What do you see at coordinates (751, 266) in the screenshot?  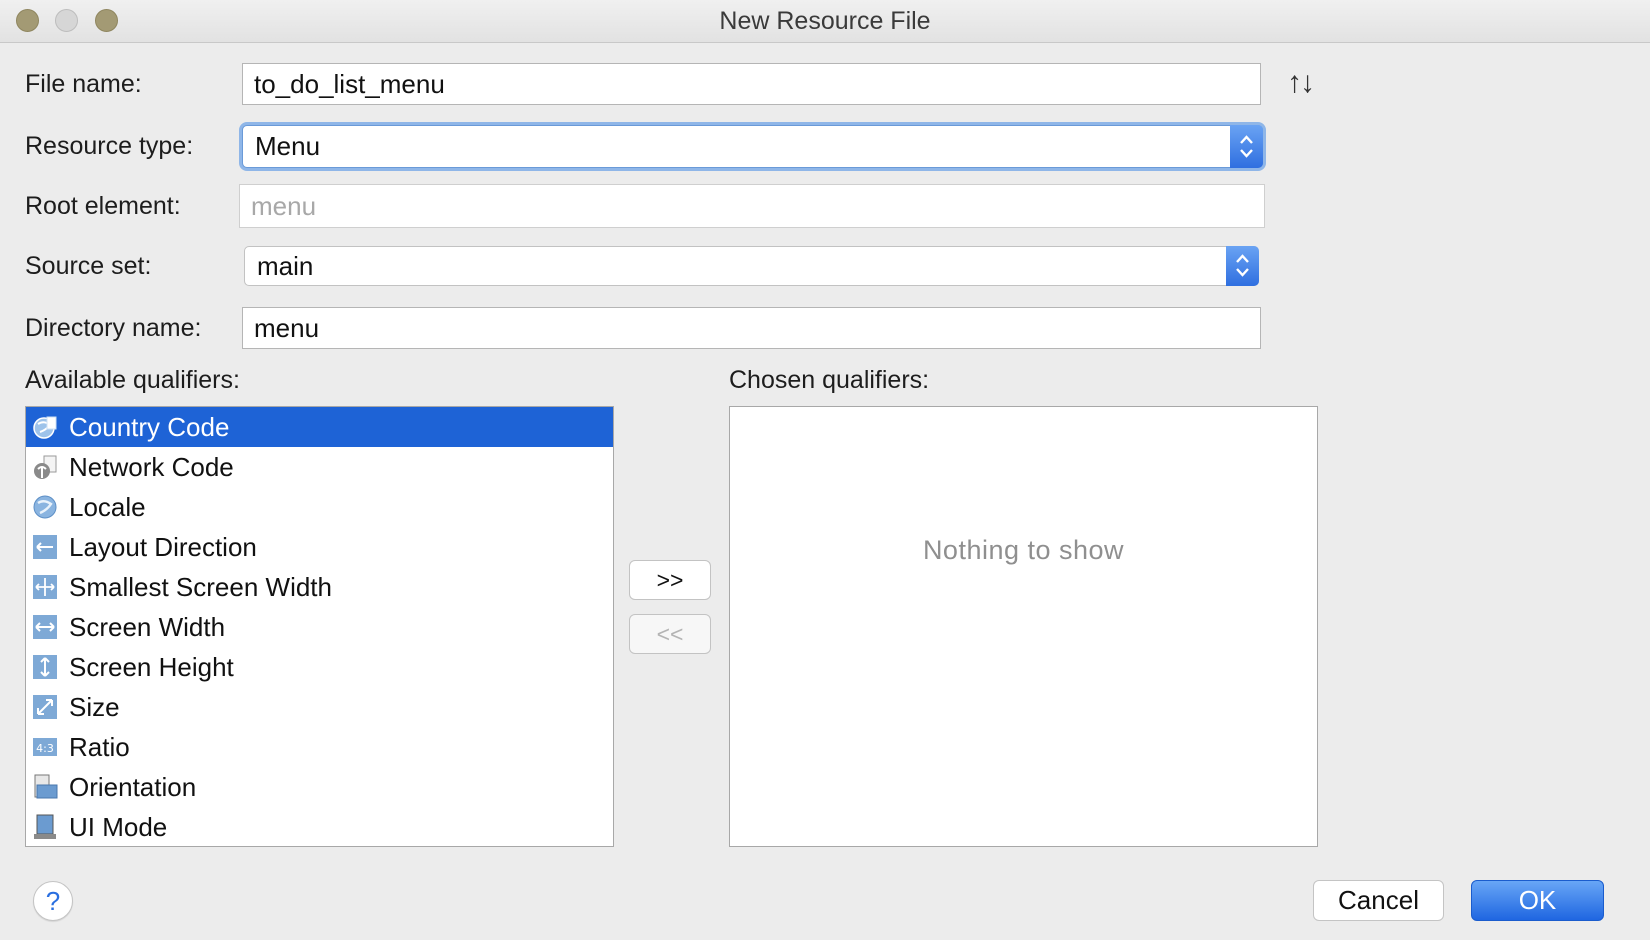 I see `source-set-select: main` at bounding box center [751, 266].